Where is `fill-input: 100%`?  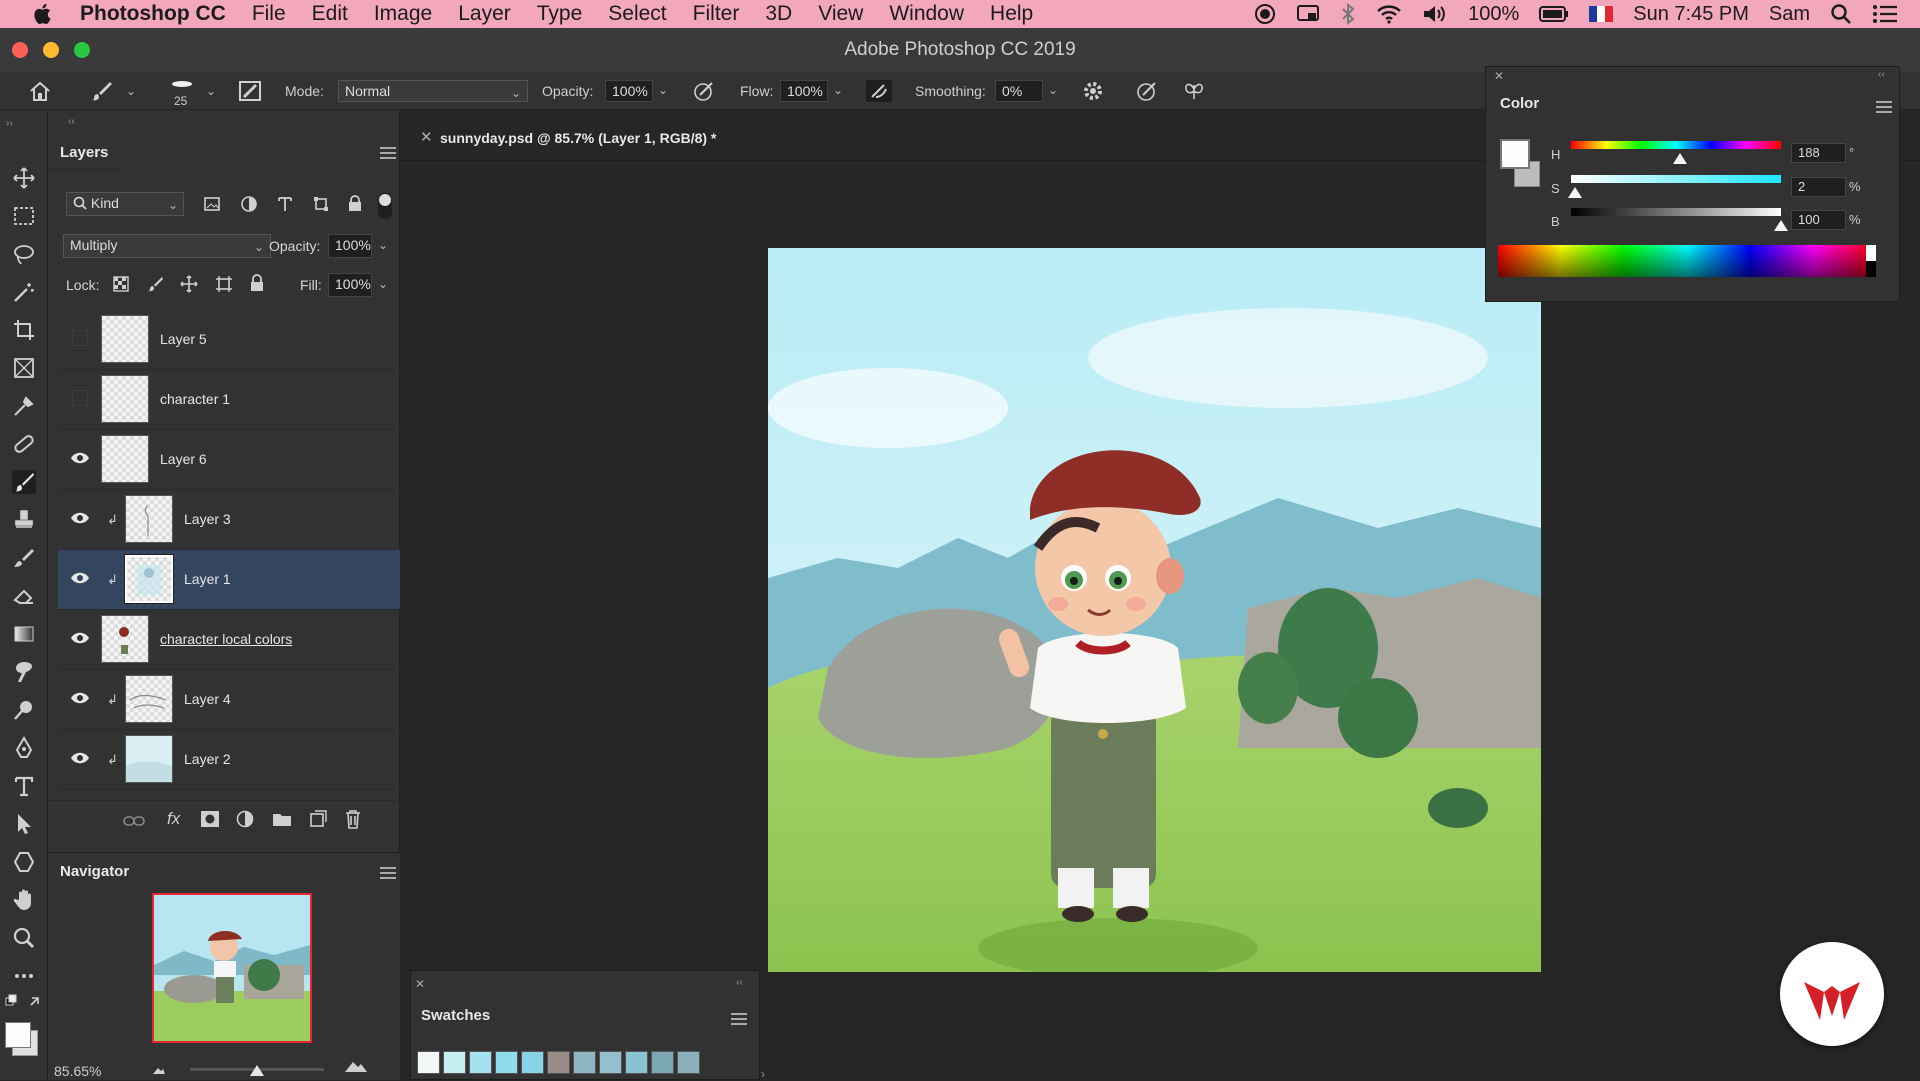 fill-input: 100% is located at coordinates (350, 285).